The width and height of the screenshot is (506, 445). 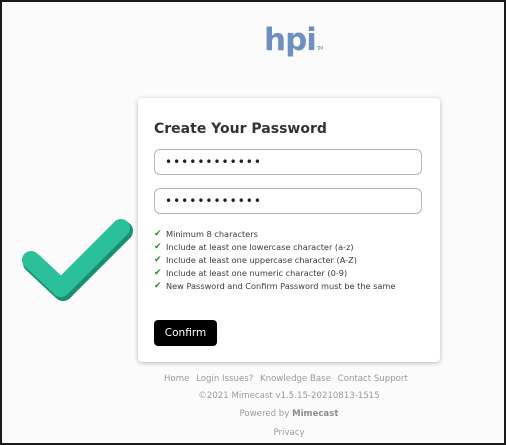 I want to click on confirm-password-field, so click(x=288, y=201).